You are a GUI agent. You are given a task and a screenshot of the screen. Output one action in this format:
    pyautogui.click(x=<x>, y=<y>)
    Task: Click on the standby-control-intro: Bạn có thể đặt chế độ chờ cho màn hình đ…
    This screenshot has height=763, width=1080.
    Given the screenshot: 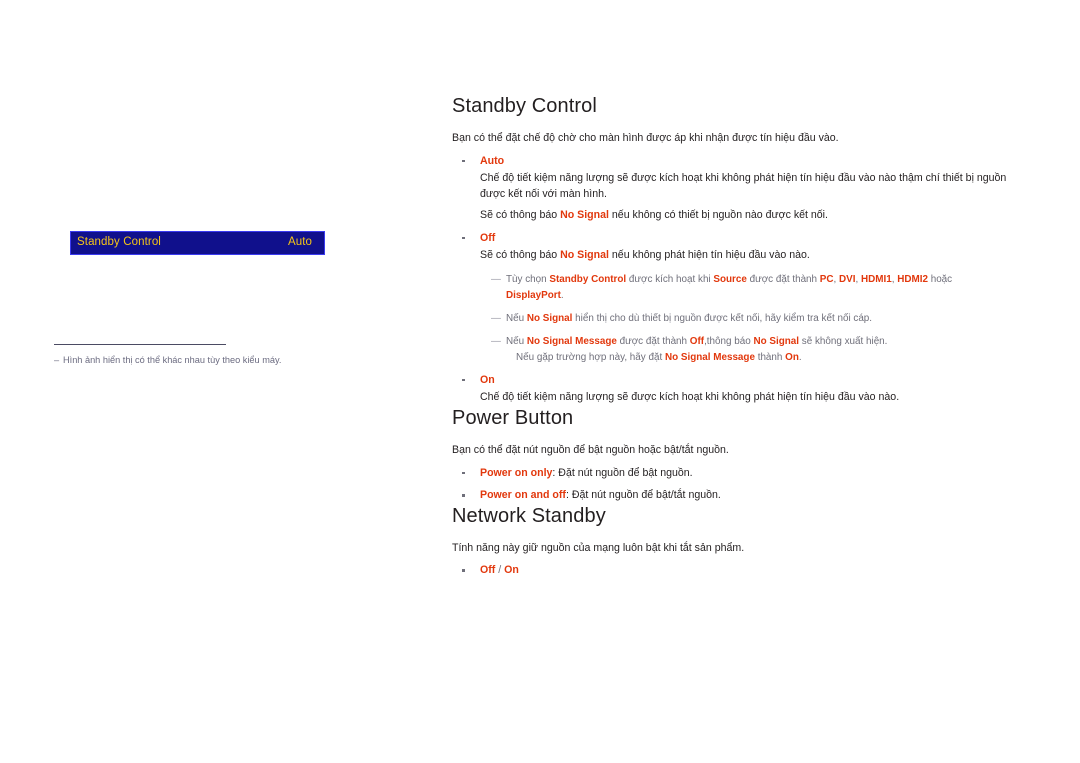 What is the action you would take?
    pyautogui.click(x=645, y=138)
    